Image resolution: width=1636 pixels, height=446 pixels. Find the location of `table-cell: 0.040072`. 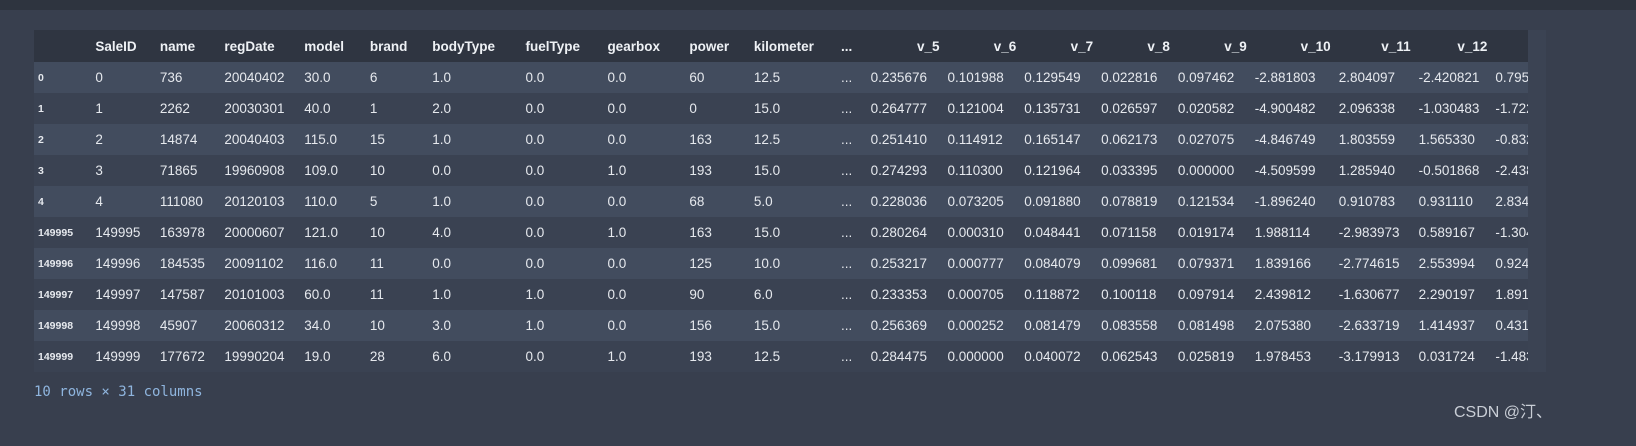

table-cell: 0.040072 is located at coordinates (1059, 356).